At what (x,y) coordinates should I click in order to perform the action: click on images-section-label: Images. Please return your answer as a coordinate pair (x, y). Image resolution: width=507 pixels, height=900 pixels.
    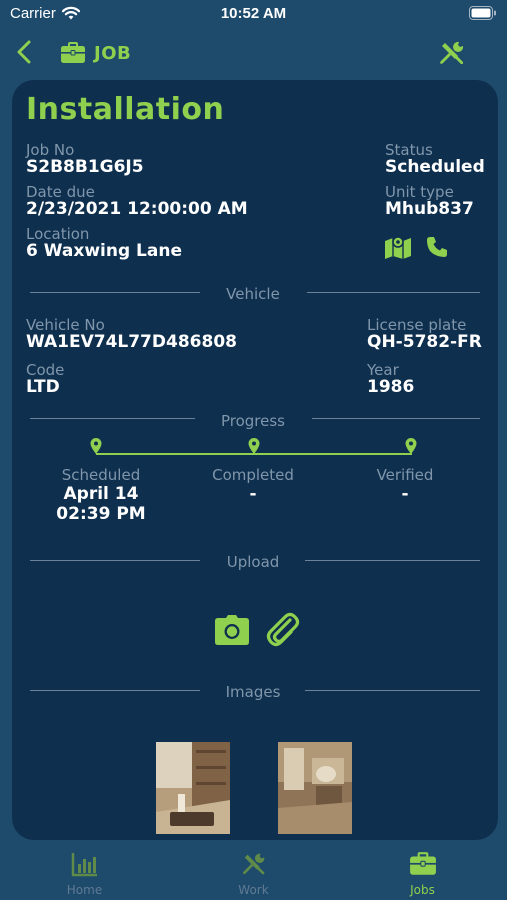
    Looking at the image, I should click on (253, 692).